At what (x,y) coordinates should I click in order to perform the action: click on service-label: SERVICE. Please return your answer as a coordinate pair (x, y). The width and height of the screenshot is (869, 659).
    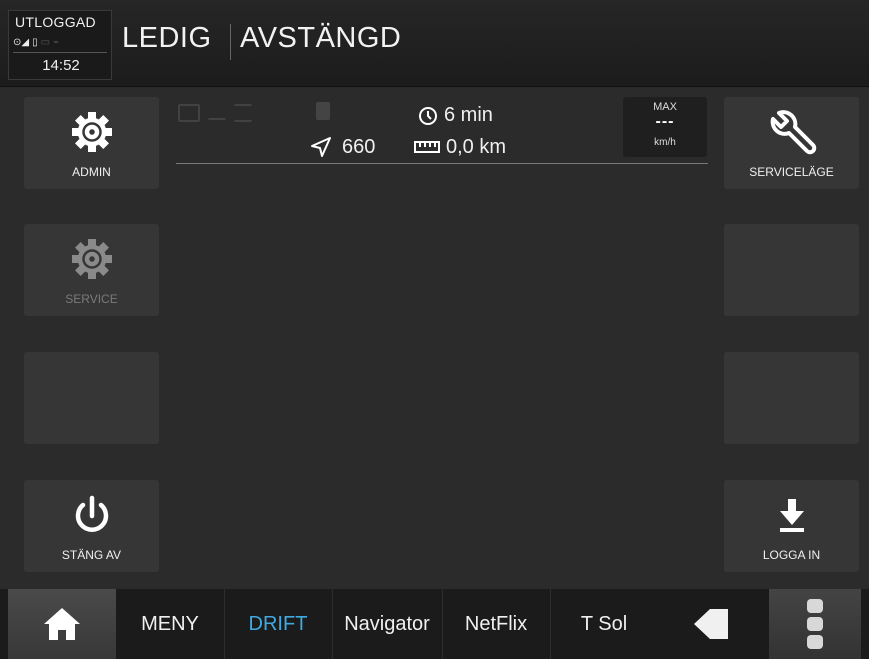
    Looking at the image, I should click on (91, 299).